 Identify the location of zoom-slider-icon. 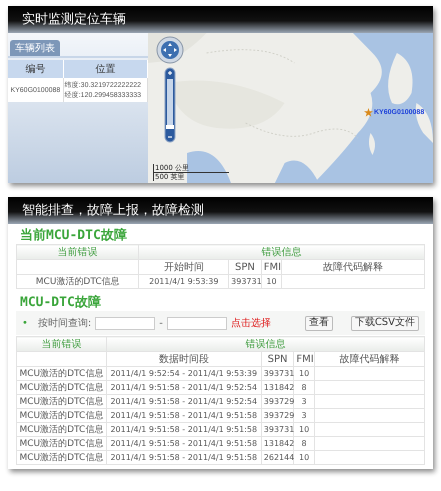
(170, 105).